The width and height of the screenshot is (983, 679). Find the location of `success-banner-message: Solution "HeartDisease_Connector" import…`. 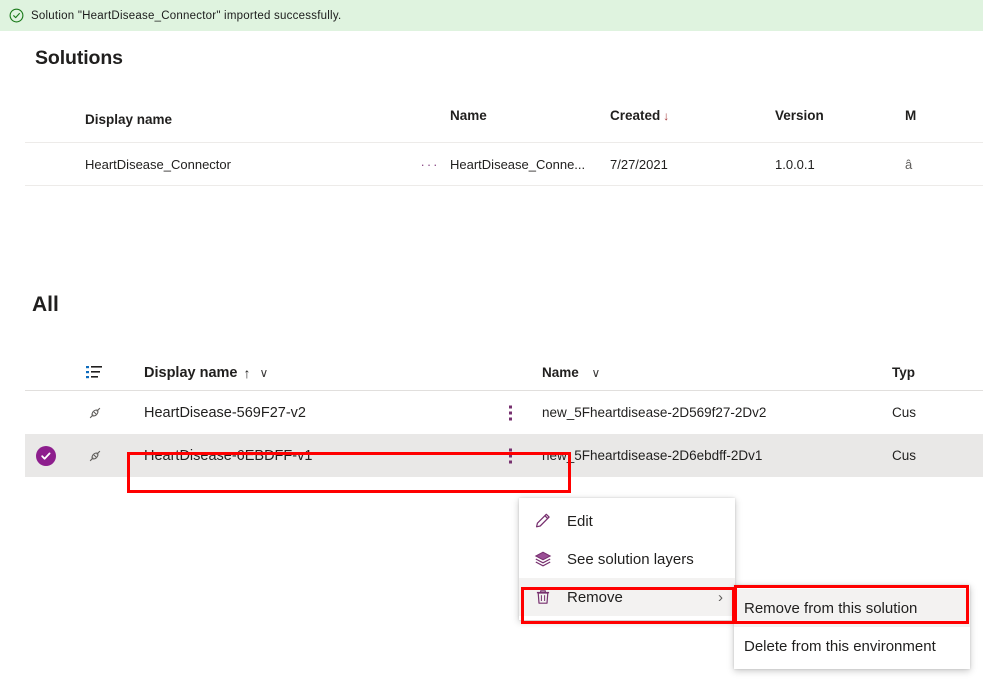

success-banner-message: Solution "HeartDisease_Connector" import… is located at coordinates (186, 15).